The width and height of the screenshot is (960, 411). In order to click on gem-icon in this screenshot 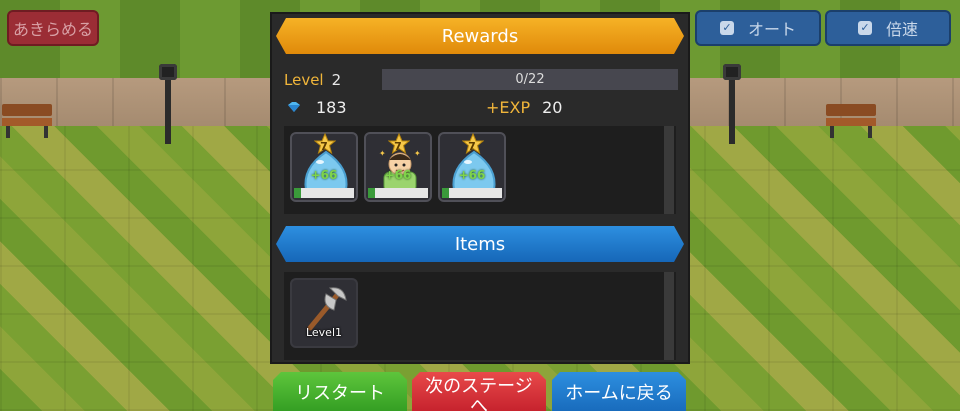, I will do `click(294, 107)`.